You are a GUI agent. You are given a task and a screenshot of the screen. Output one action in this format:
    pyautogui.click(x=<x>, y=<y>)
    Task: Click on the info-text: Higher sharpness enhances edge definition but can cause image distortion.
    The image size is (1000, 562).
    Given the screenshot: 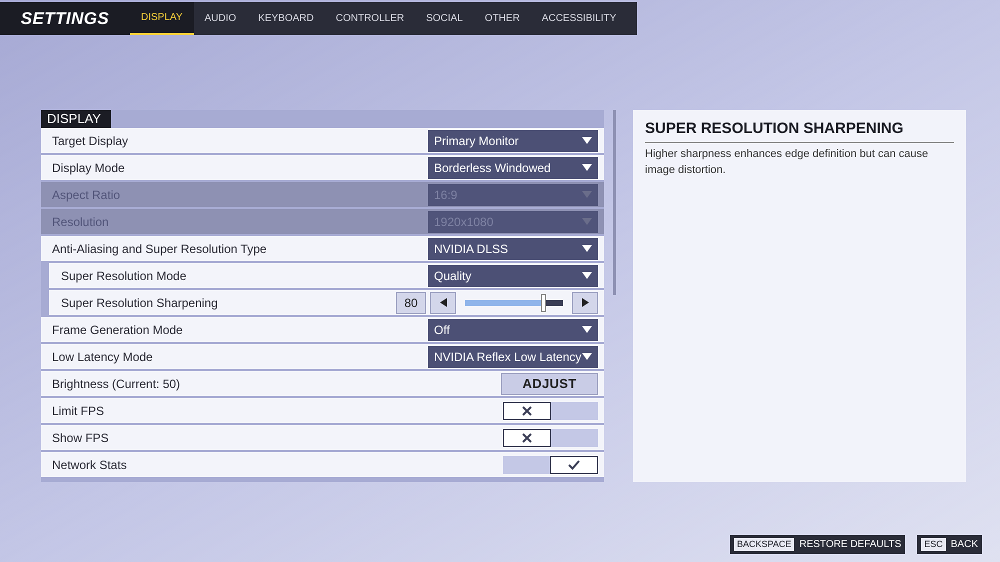 What is the action you would take?
    pyautogui.click(x=787, y=162)
    